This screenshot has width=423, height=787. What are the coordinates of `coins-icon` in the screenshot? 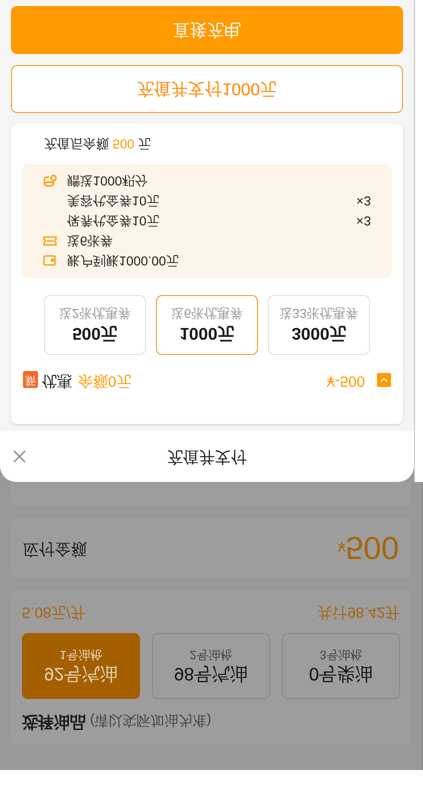 It's located at (50, 181).